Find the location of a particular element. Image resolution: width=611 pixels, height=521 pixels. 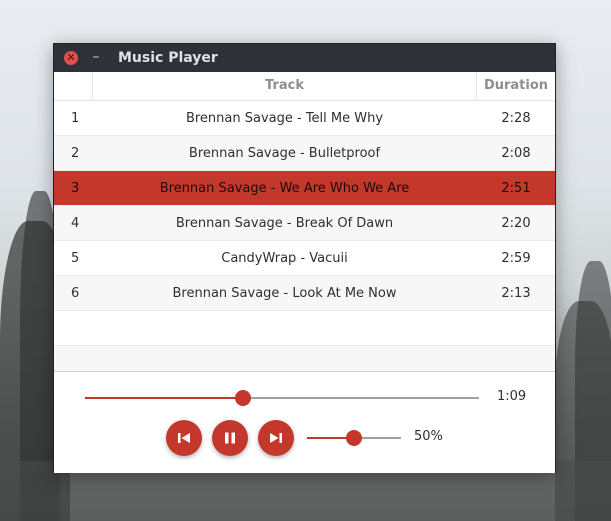

track-title: Brennan Savage - We Are Who We Are is located at coordinates (284, 188).